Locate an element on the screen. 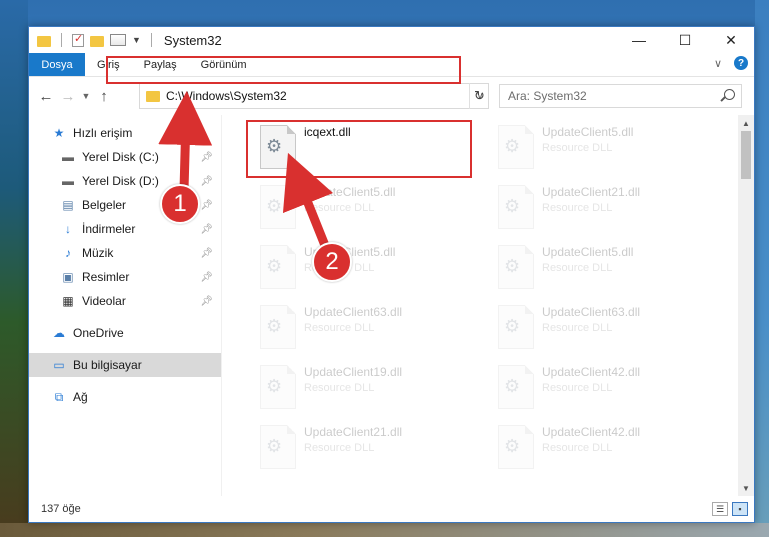  sidebar-item-pictures: ▣ Resimler 📌︎ is located at coordinates (125, 277).